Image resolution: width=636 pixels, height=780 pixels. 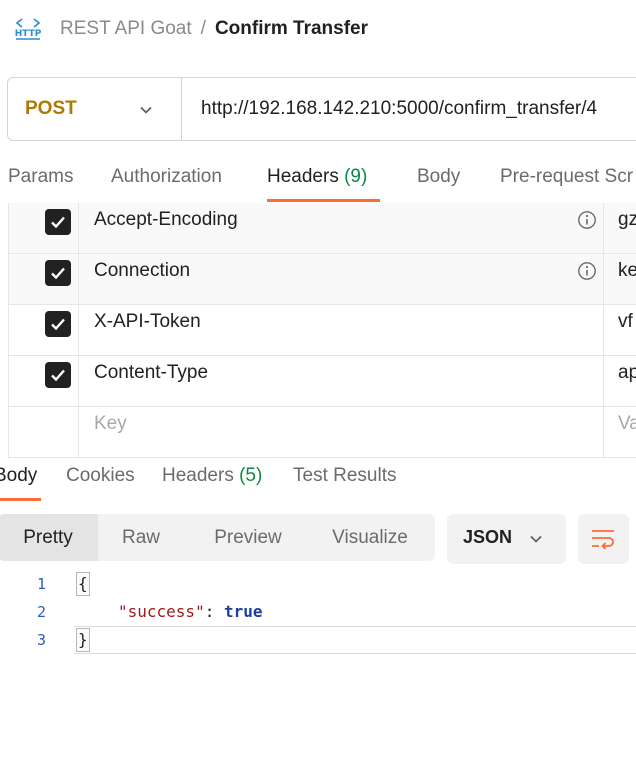 I want to click on code-text: }, so click(x=83, y=640).